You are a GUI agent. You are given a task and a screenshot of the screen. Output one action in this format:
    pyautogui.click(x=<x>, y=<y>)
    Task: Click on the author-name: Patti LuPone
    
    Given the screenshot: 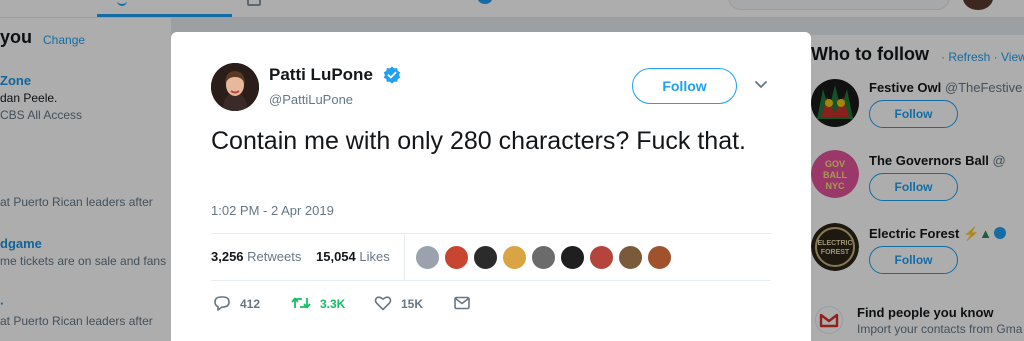 What is the action you would take?
    pyautogui.click(x=321, y=75)
    